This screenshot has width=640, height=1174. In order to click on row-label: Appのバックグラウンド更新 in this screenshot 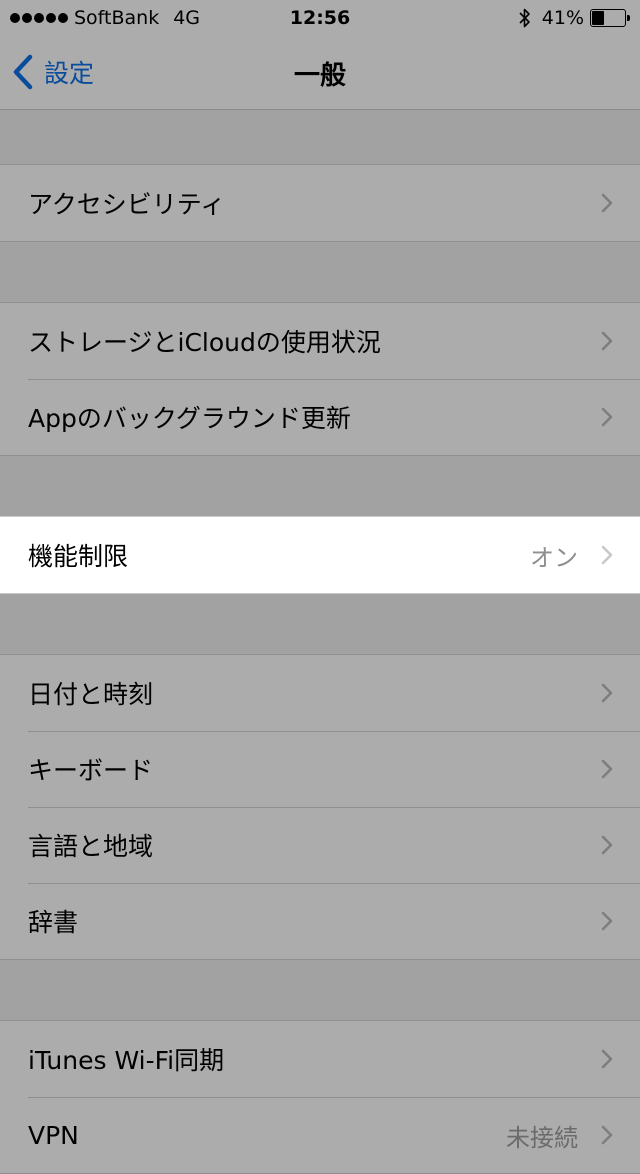, I will do `click(189, 418)`.